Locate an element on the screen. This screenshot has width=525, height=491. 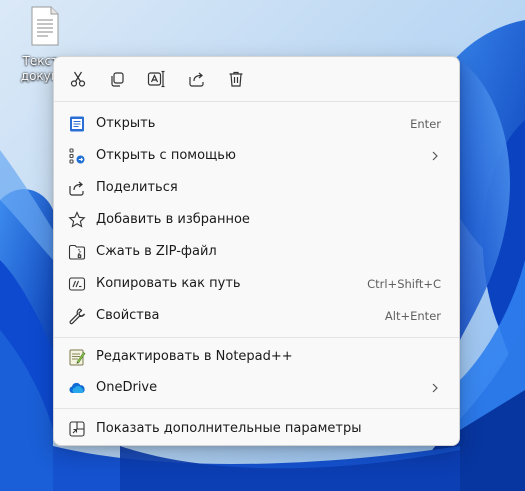
menu-item-label: Поделиться is located at coordinates (137, 187).